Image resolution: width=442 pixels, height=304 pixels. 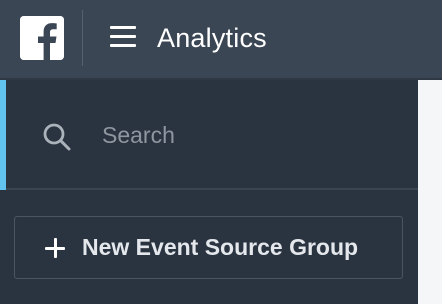 What do you see at coordinates (82, 38) in the screenshot?
I see `header-divider` at bounding box center [82, 38].